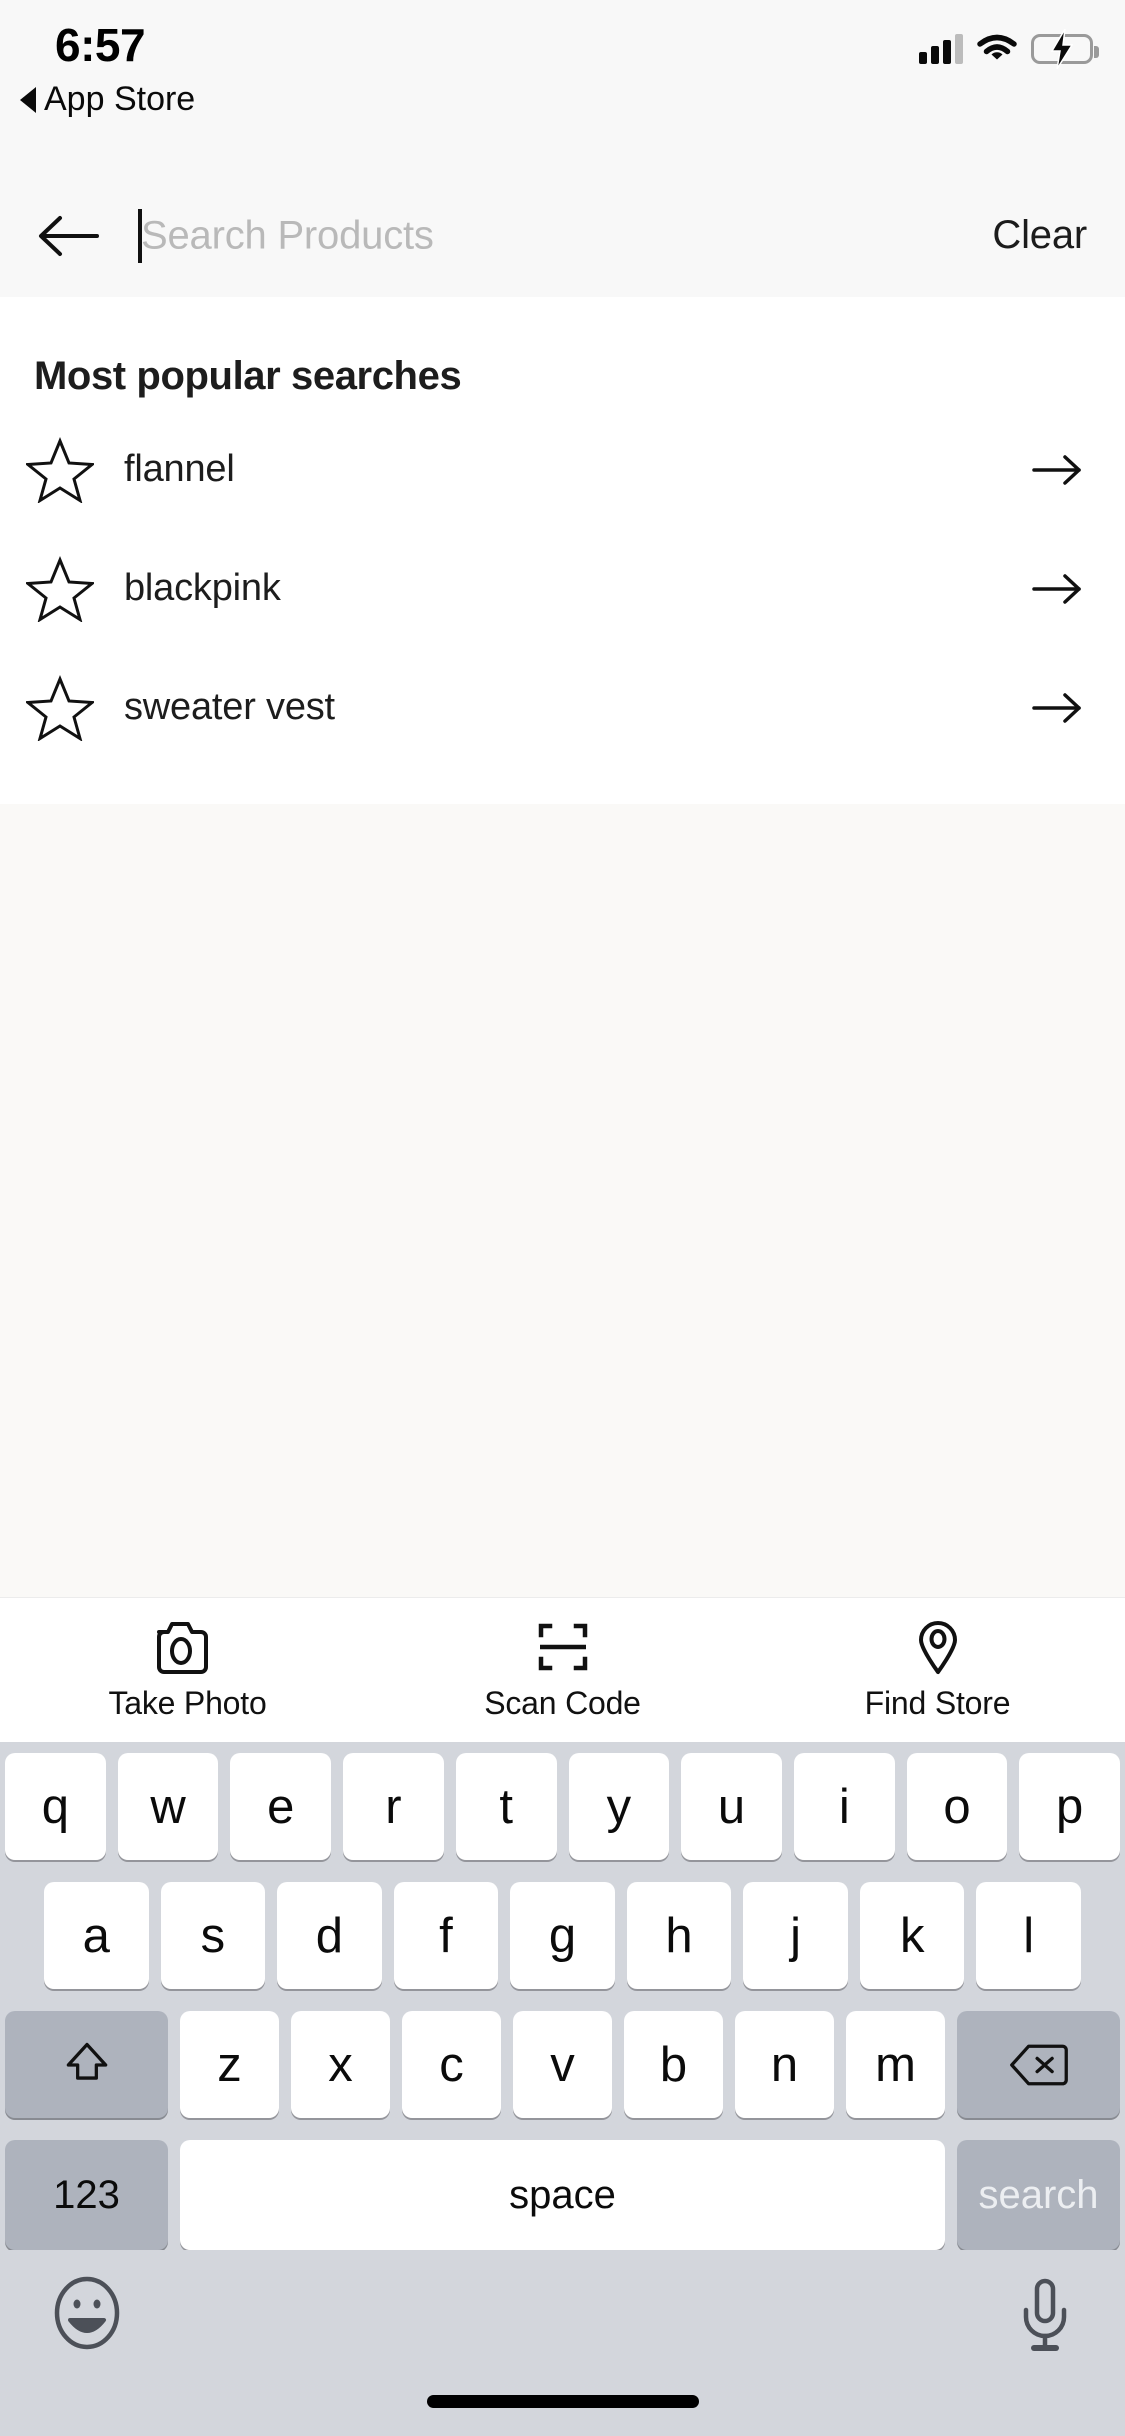 The width and height of the screenshot is (1125, 2436). What do you see at coordinates (393, 1806) in the screenshot?
I see `key-r: r` at bounding box center [393, 1806].